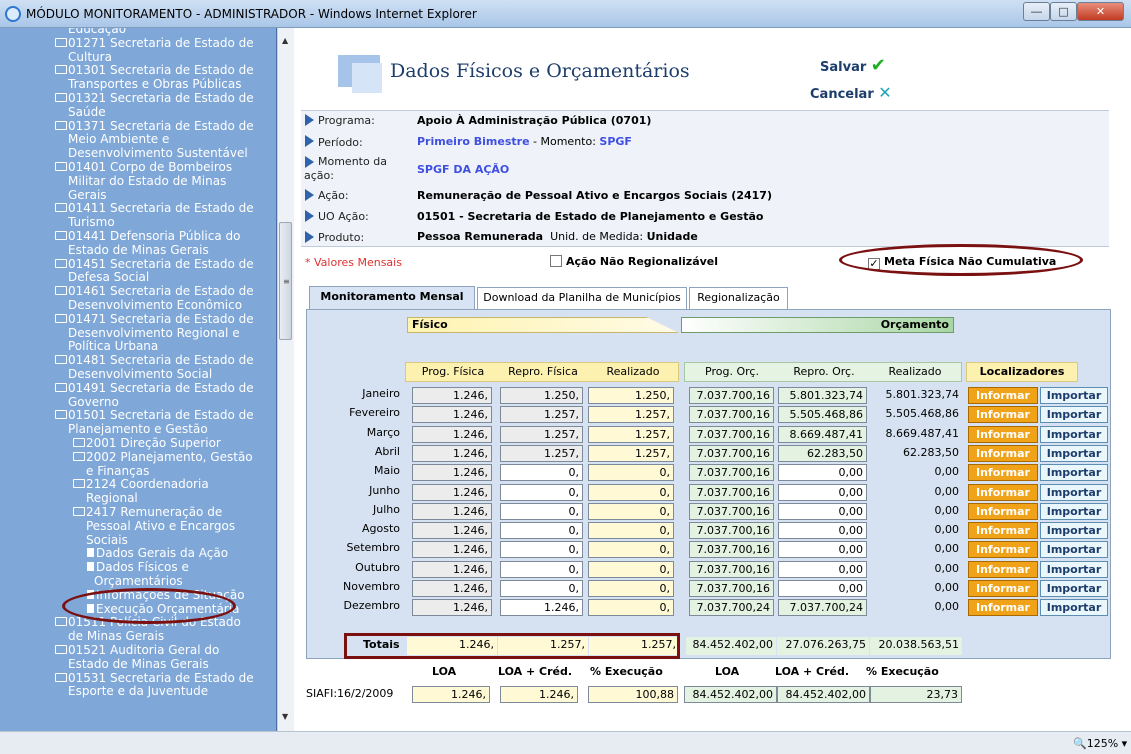 This screenshot has height=754, width=1131. Describe the element at coordinates (822, 395) in the screenshot. I see `repro-orc-input: 5.801.323,74` at that location.